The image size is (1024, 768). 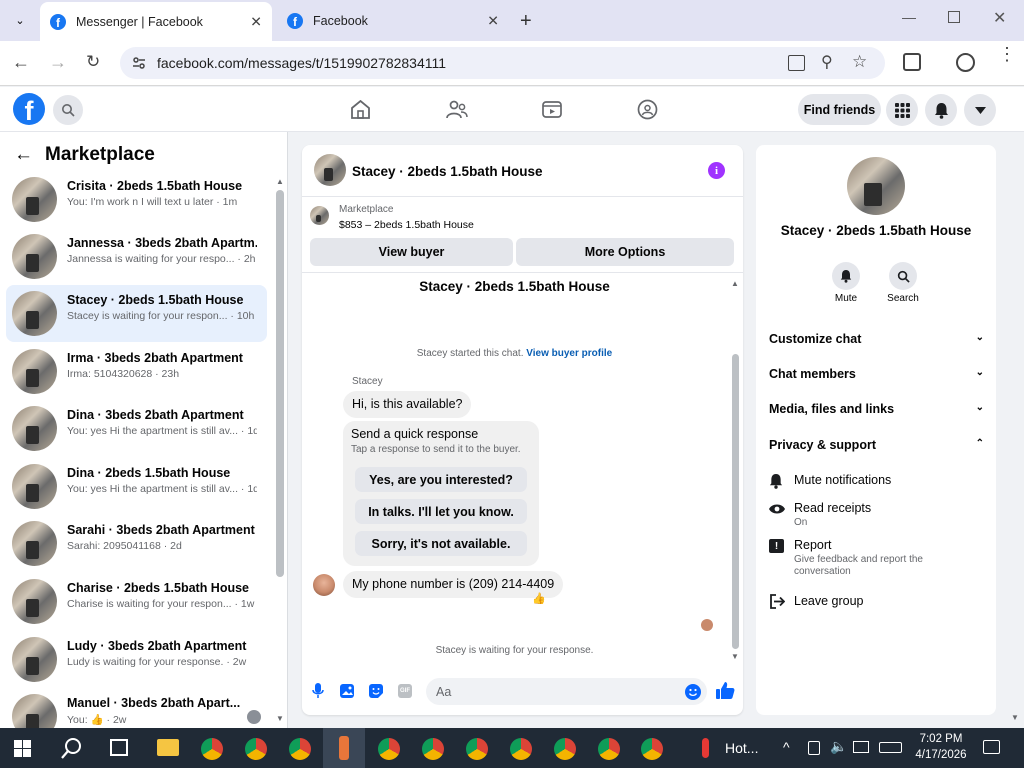 I want to click on keyboard-icon, so click(x=890, y=747).